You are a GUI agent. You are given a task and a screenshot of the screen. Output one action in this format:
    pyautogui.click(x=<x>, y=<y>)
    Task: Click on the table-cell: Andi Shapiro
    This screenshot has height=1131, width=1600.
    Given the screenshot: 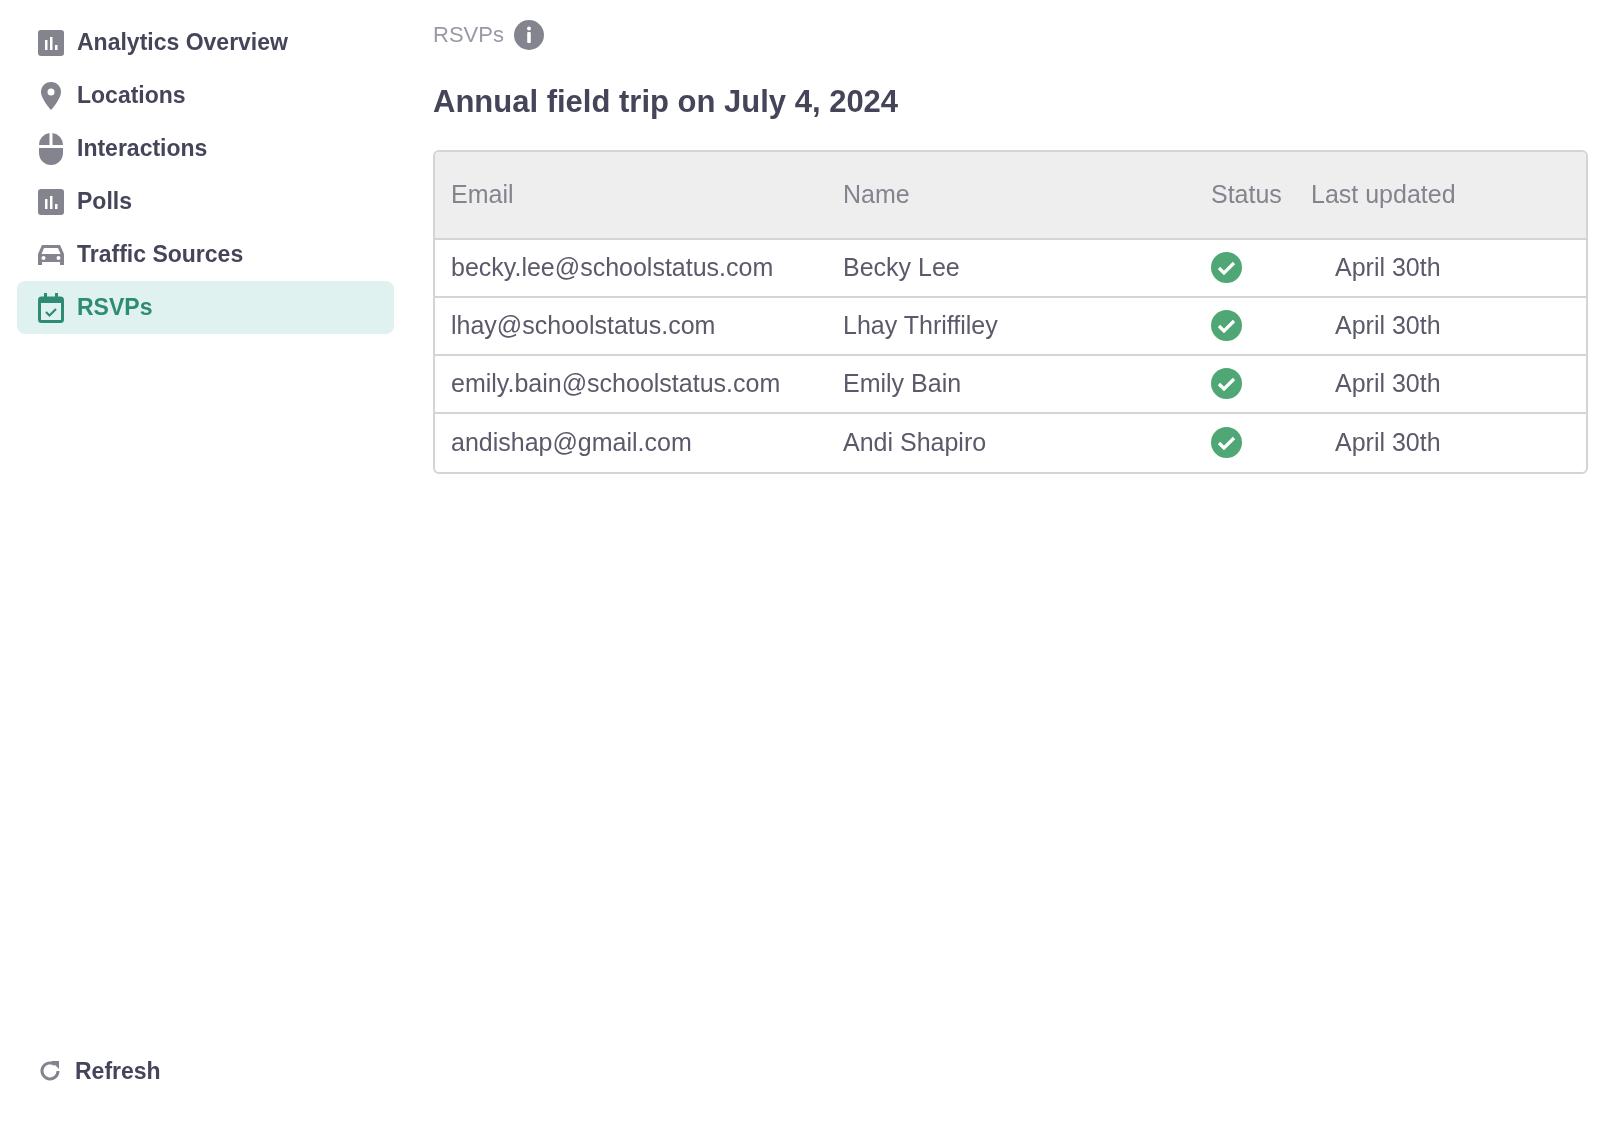 What is the action you would take?
    pyautogui.click(x=915, y=441)
    